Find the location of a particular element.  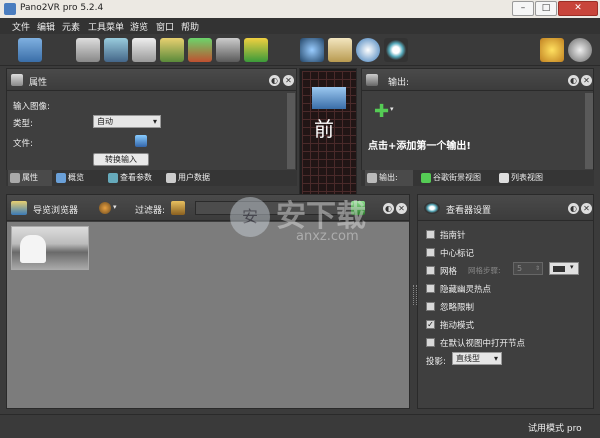

tab-output: 输出: is located at coordinates (389, 178).